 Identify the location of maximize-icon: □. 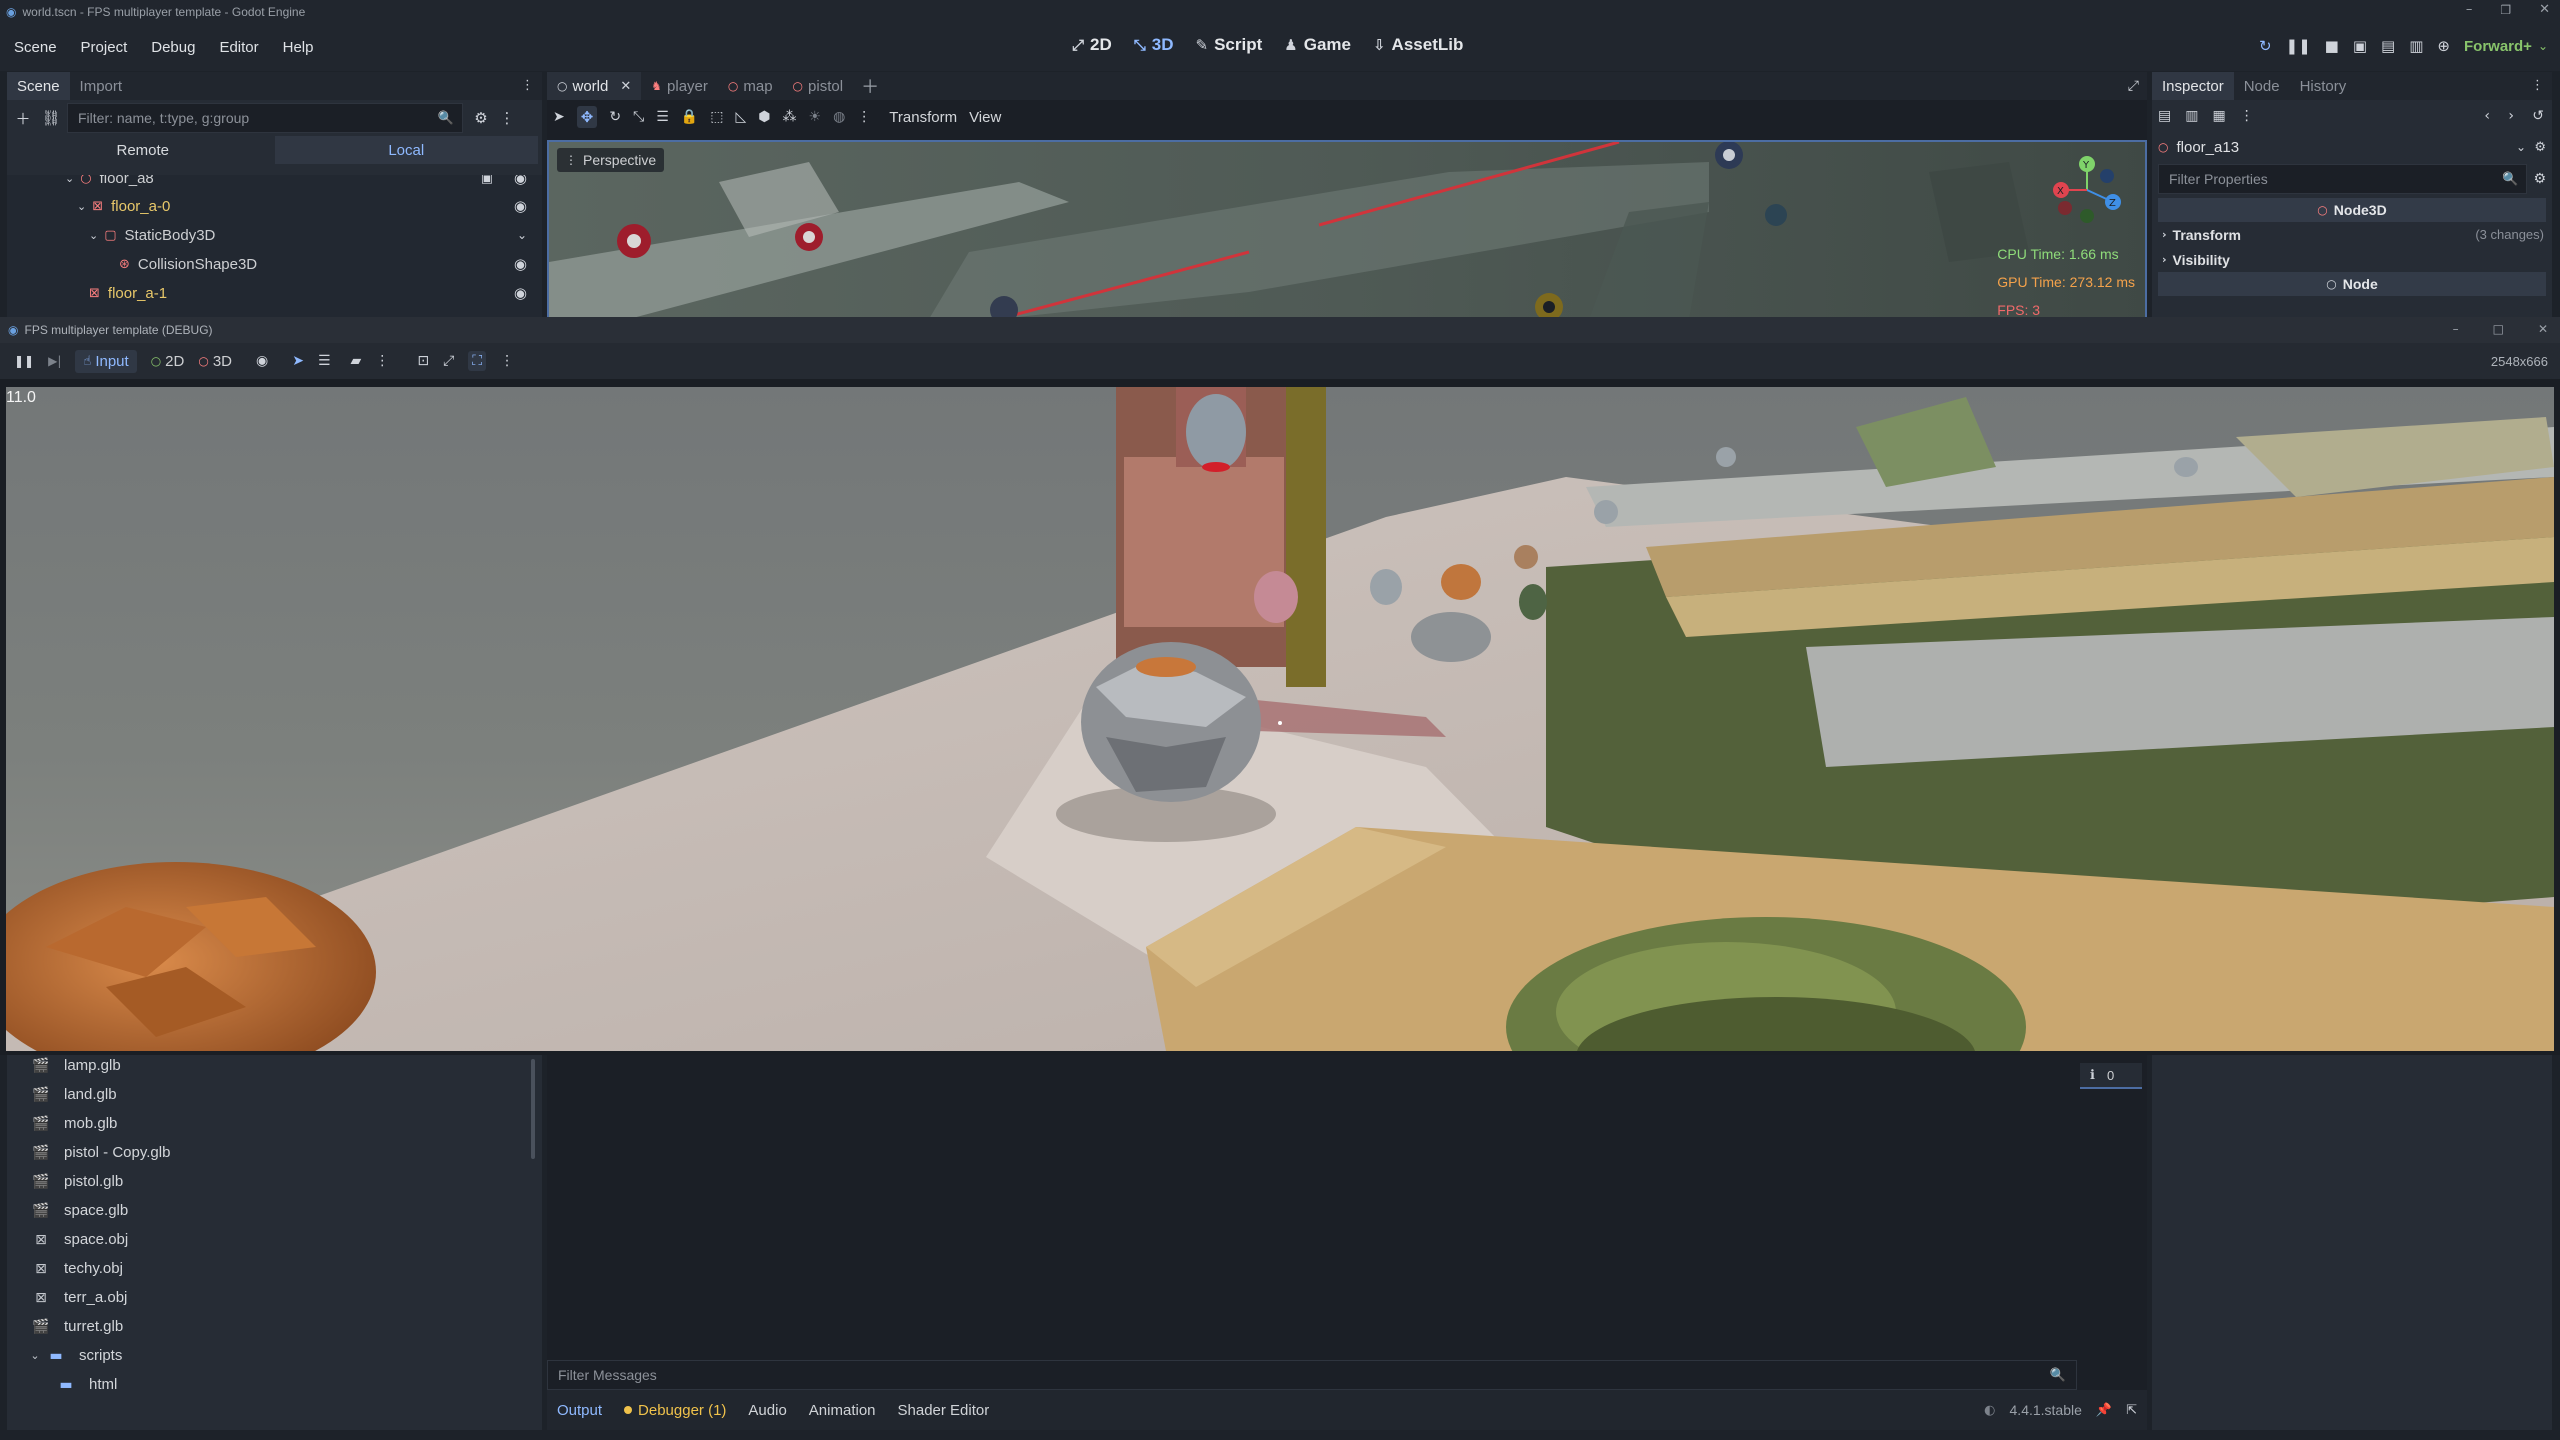
(2498, 329).